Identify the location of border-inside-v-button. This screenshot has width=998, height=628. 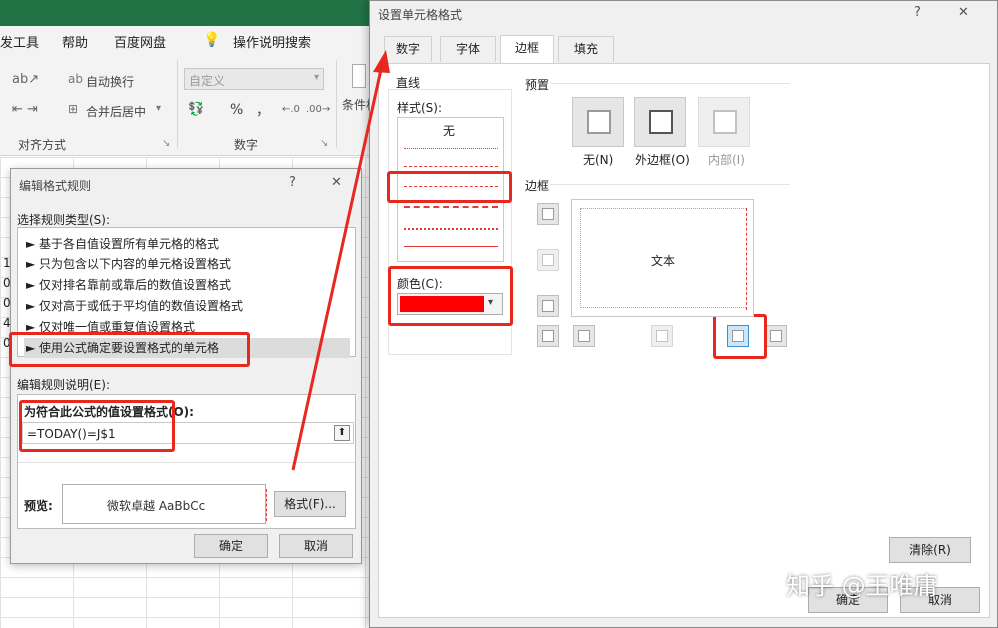
(662, 336).